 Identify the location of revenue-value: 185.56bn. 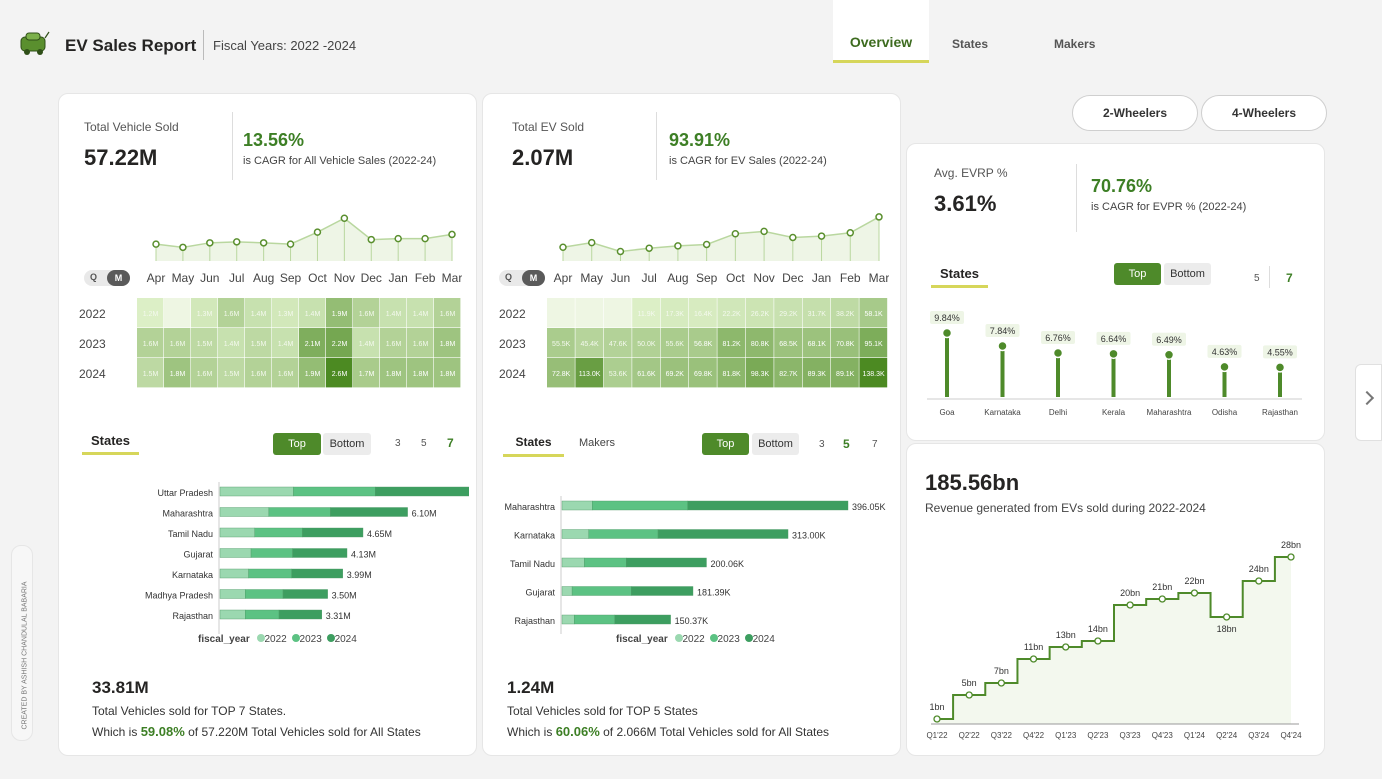
(972, 482).